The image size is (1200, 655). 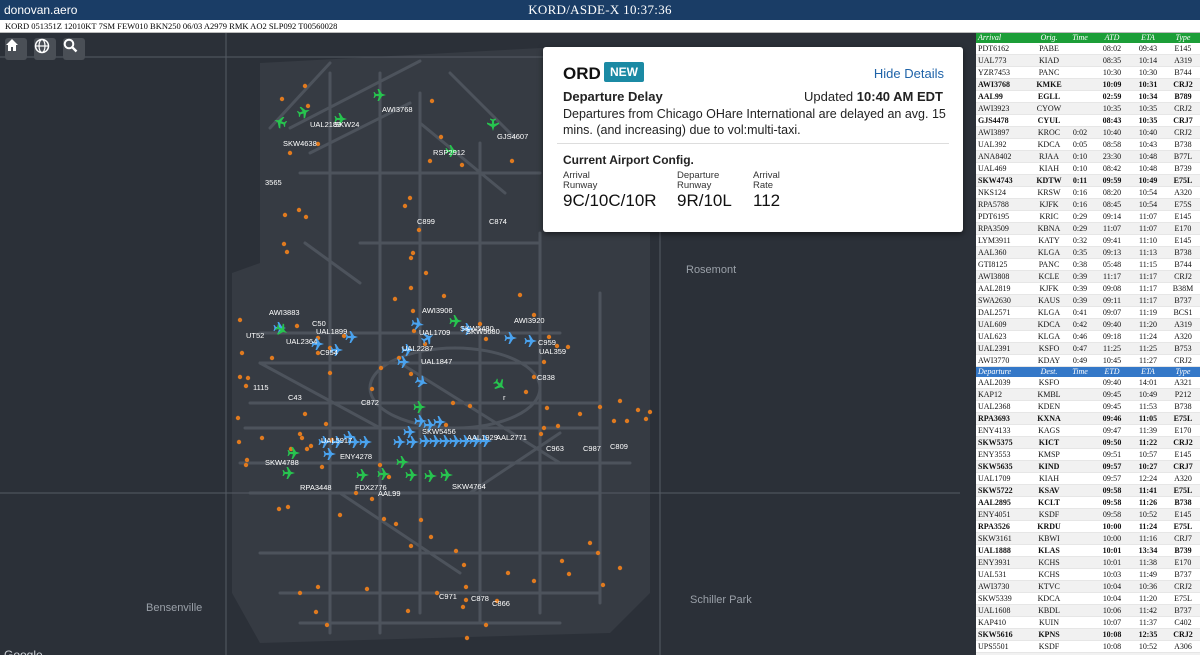 What do you see at coordinates (1088, 240) in the screenshot?
I see `table-row: LYM3911 KATY 0:32 09:41 11:10 E145` at bounding box center [1088, 240].